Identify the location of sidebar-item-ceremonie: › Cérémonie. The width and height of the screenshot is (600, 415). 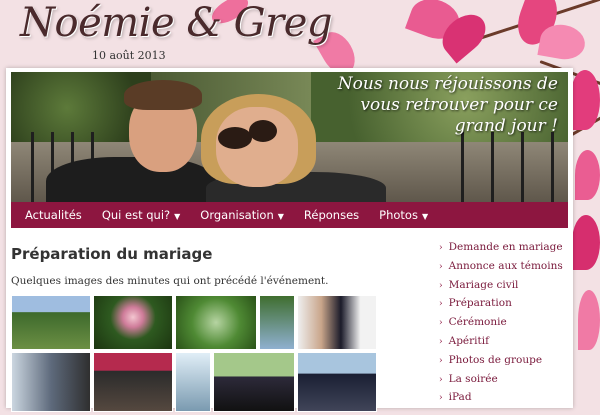
(506, 322).